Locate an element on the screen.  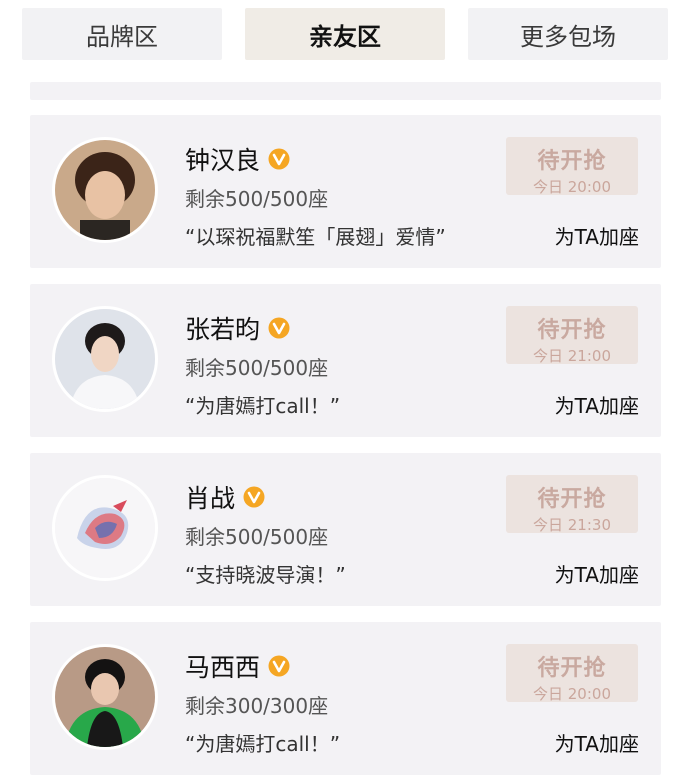
star-name: 张若昀 is located at coordinates (237, 328).